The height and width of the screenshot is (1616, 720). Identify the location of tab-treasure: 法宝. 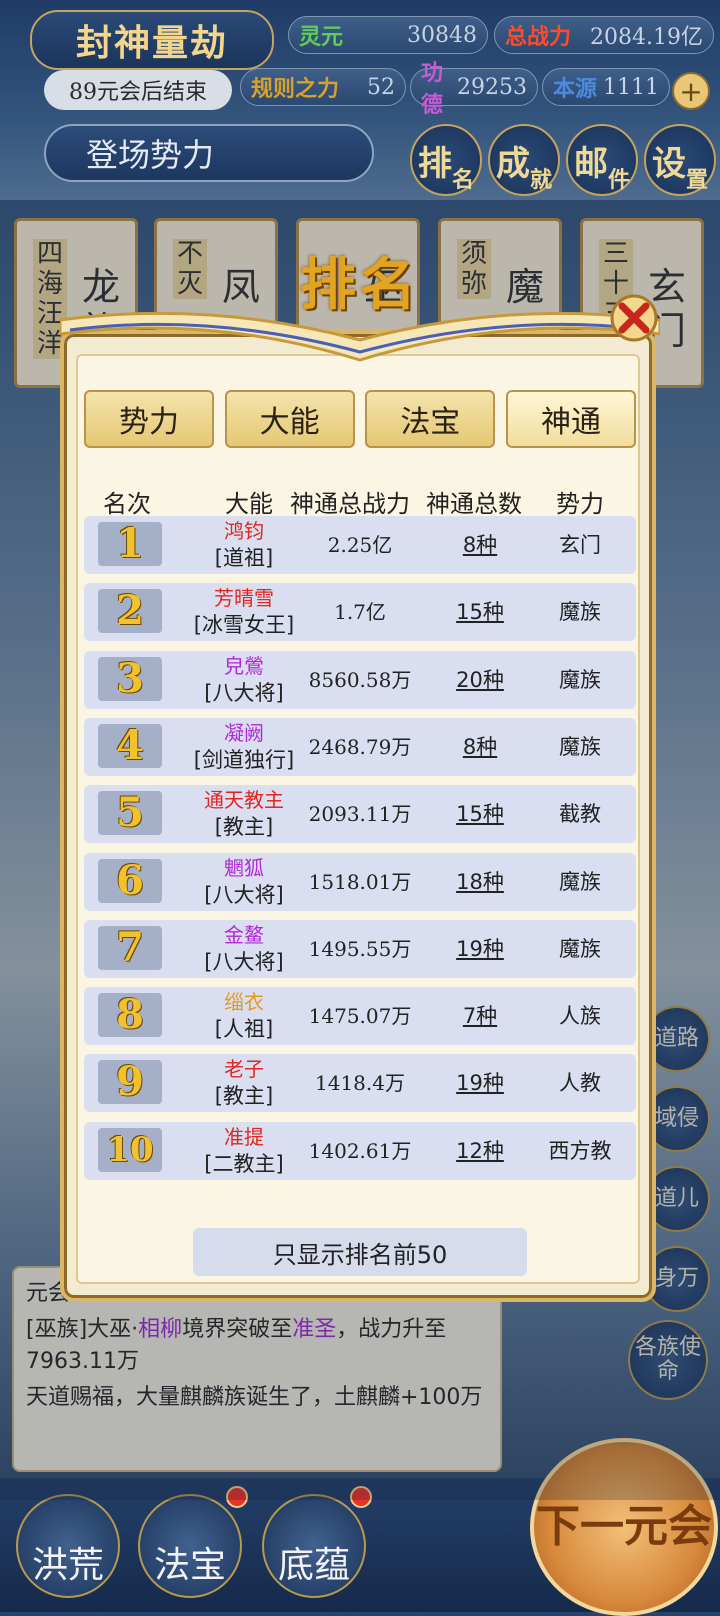
(430, 419).